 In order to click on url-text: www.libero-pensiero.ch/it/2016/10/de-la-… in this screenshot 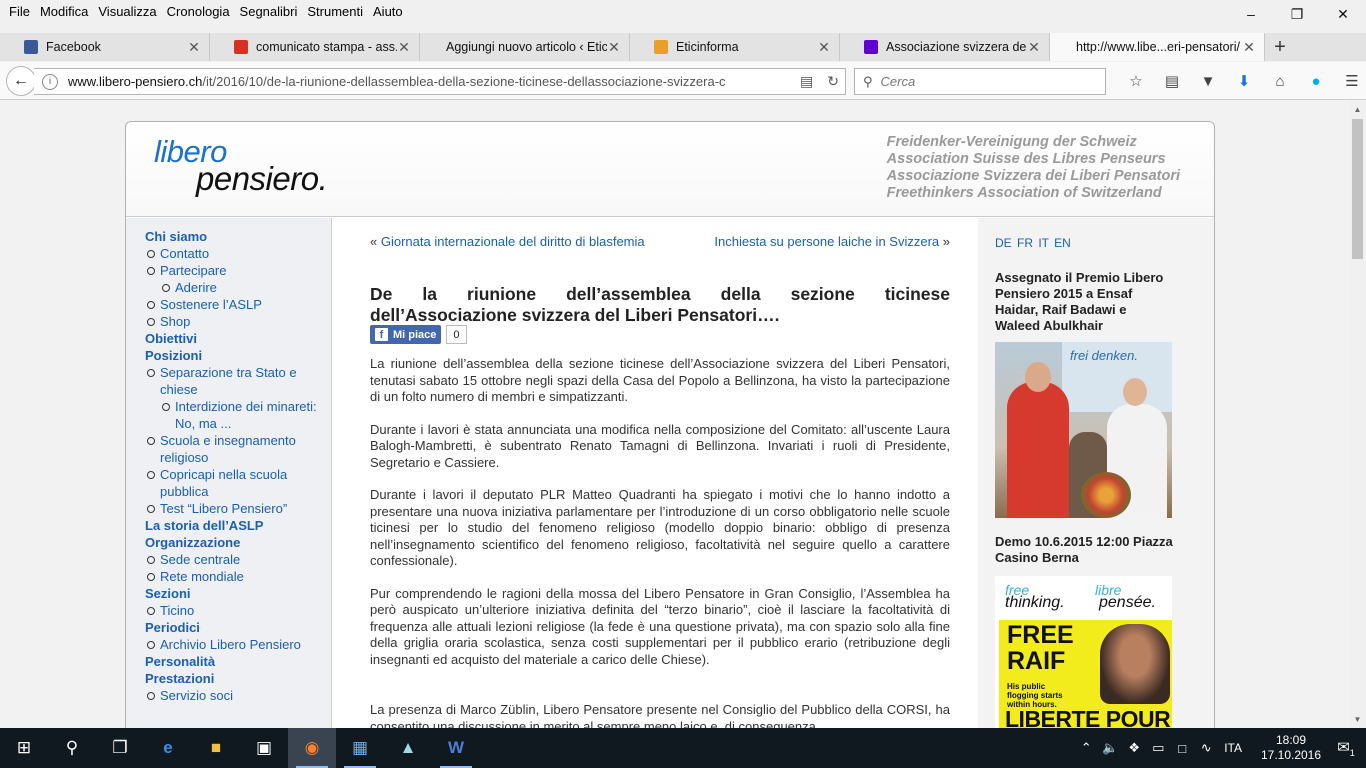, I will do `click(413, 81)`.